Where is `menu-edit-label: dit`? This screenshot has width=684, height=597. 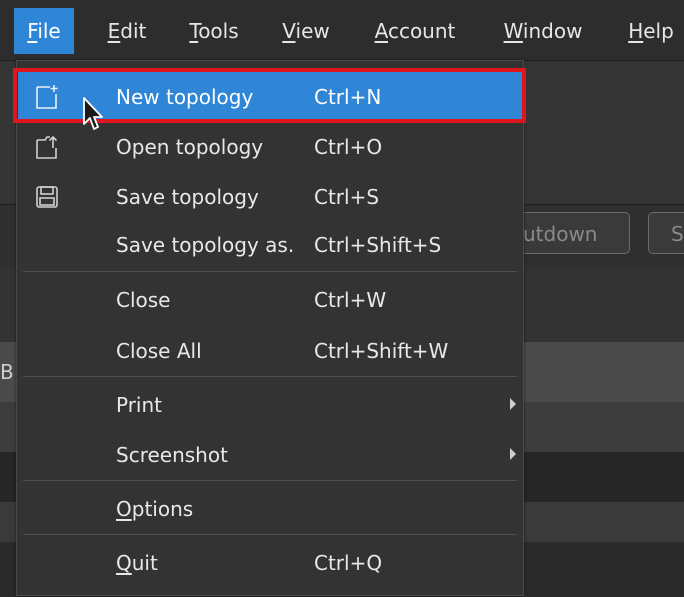
menu-edit-label: dit is located at coordinates (133, 31).